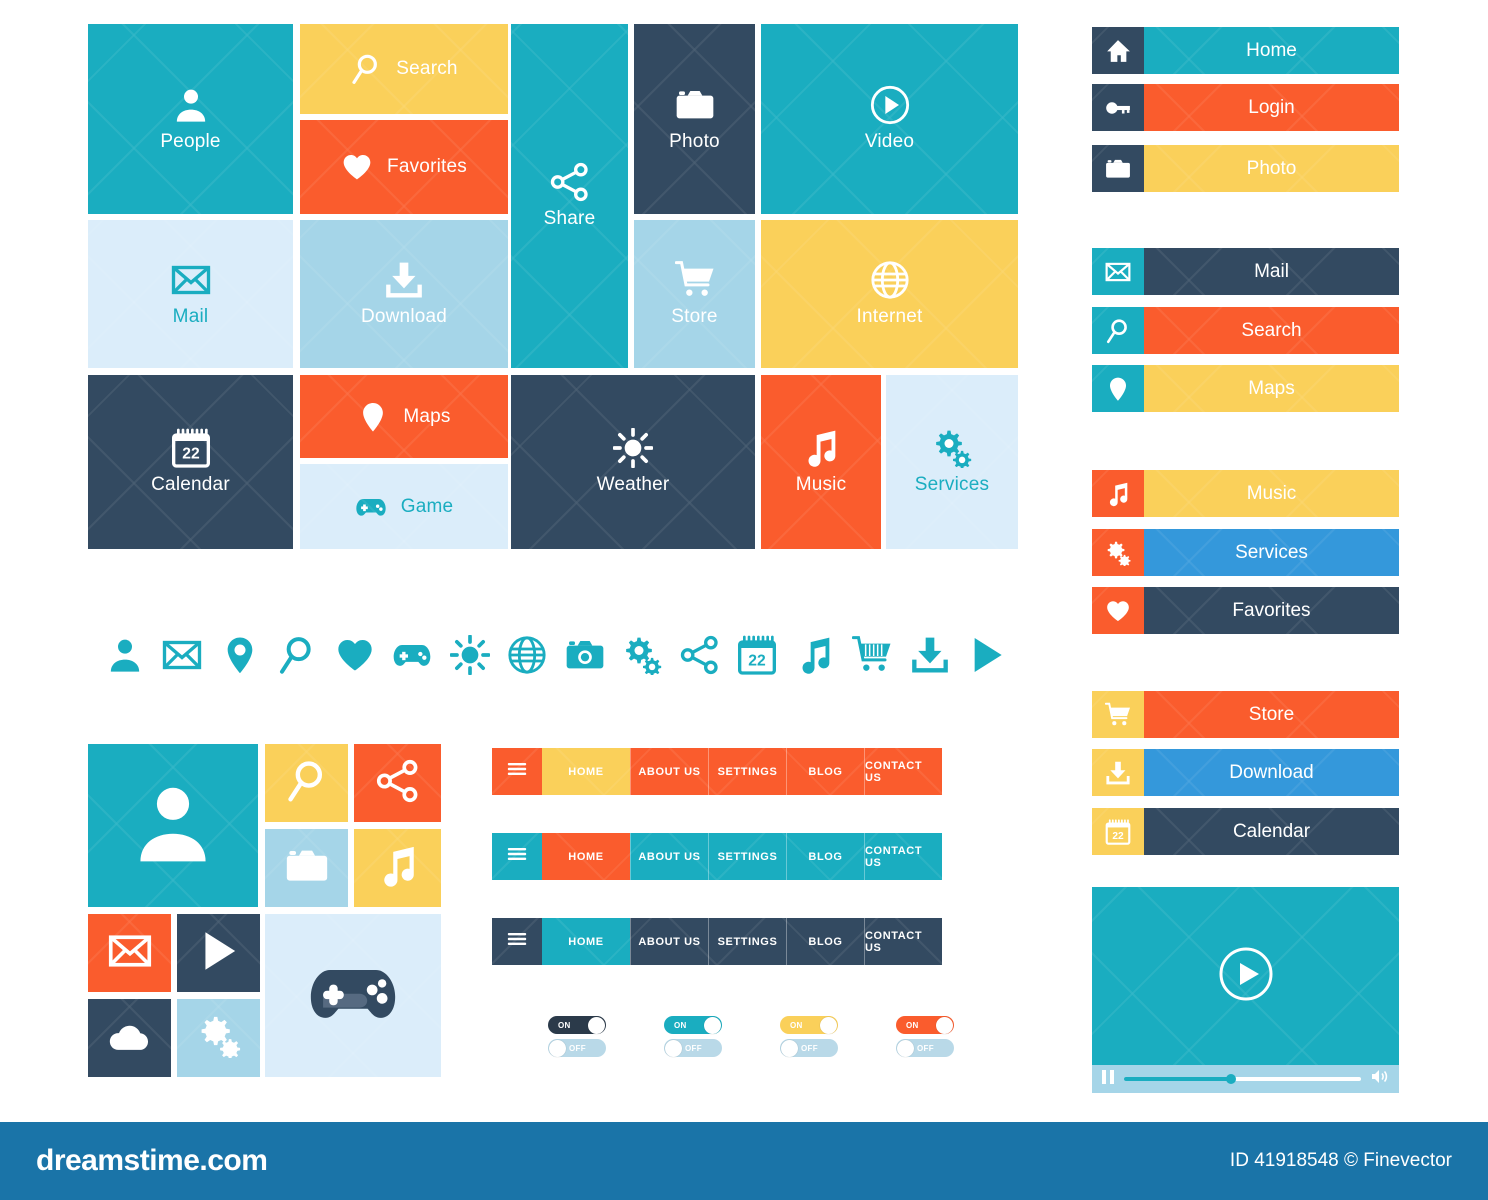 This screenshot has width=1488, height=1200. Describe the element at coordinates (952, 462) in the screenshot. I see `tile-services: Services` at that location.